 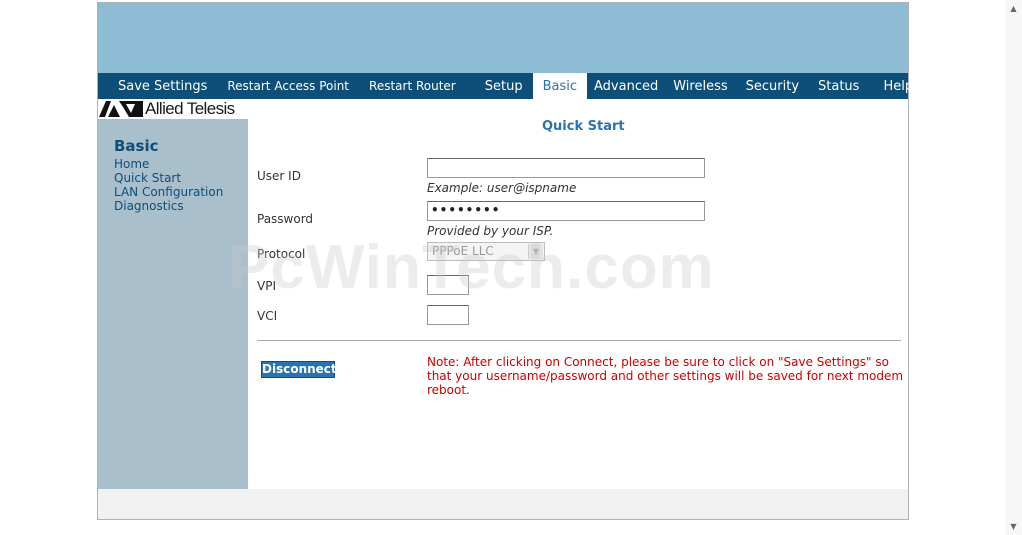 What do you see at coordinates (701, 86) in the screenshot?
I see `nav-wireless: Wireless` at bounding box center [701, 86].